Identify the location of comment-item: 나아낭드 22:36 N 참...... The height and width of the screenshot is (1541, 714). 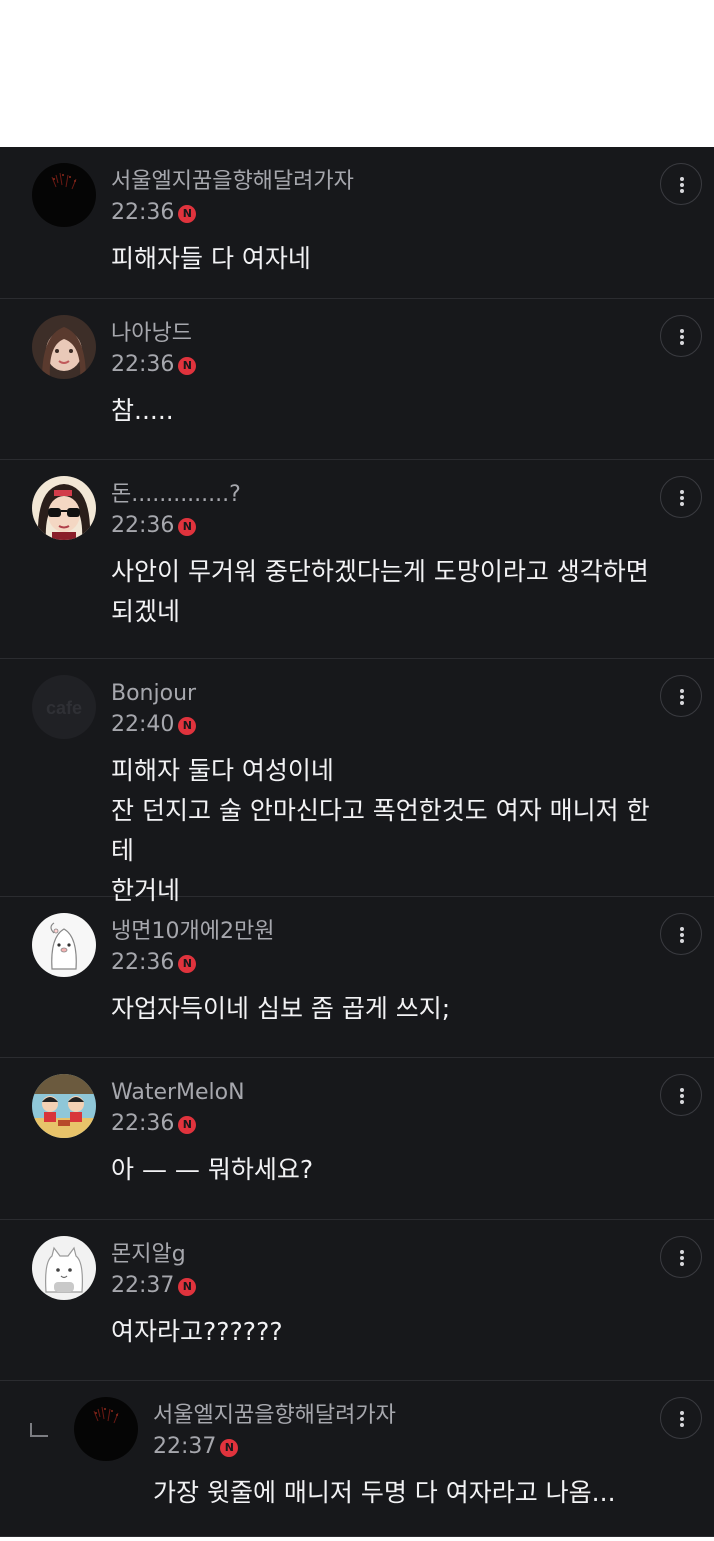
(357, 379).